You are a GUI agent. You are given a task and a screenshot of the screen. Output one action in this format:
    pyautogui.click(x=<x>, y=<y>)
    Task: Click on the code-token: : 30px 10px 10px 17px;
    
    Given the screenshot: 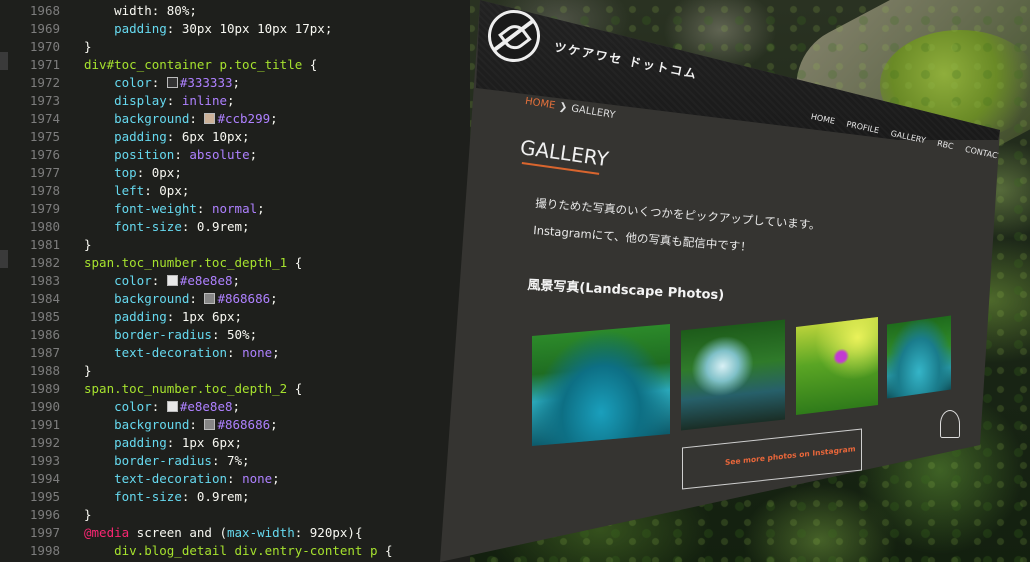 What is the action you would take?
    pyautogui.click(x=249, y=28)
    